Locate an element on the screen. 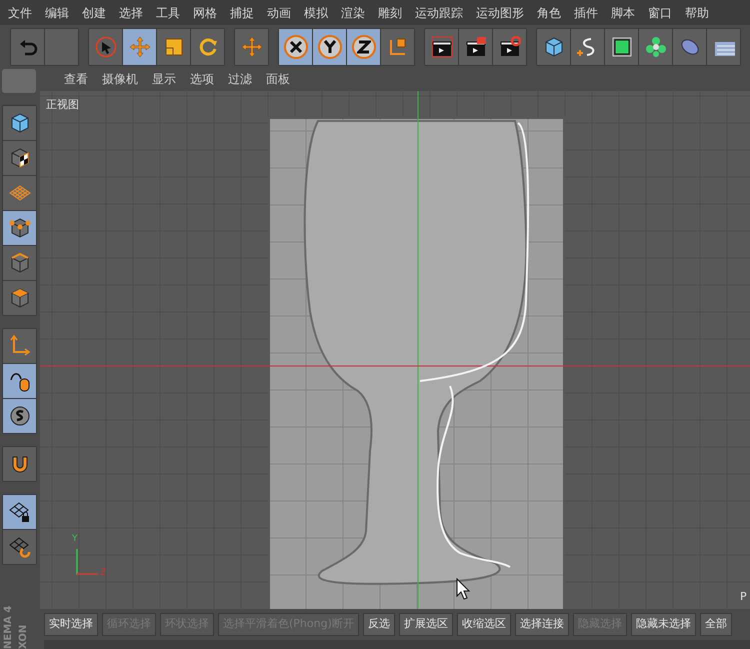 The width and height of the screenshot is (750, 649). scale-icon is located at coordinates (173, 47).